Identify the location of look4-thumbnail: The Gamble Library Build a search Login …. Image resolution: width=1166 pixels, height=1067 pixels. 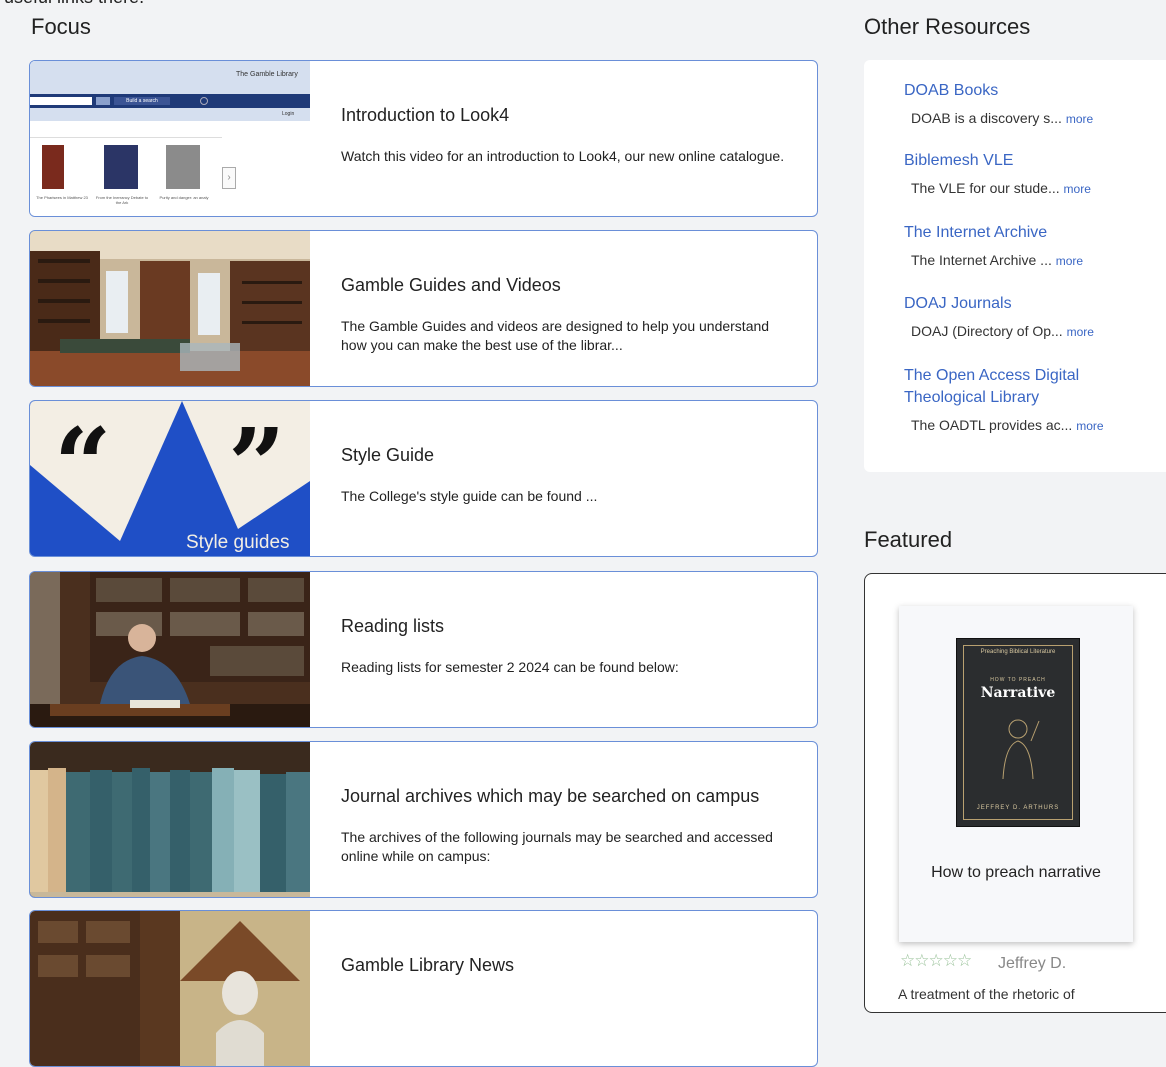
(170, 138).